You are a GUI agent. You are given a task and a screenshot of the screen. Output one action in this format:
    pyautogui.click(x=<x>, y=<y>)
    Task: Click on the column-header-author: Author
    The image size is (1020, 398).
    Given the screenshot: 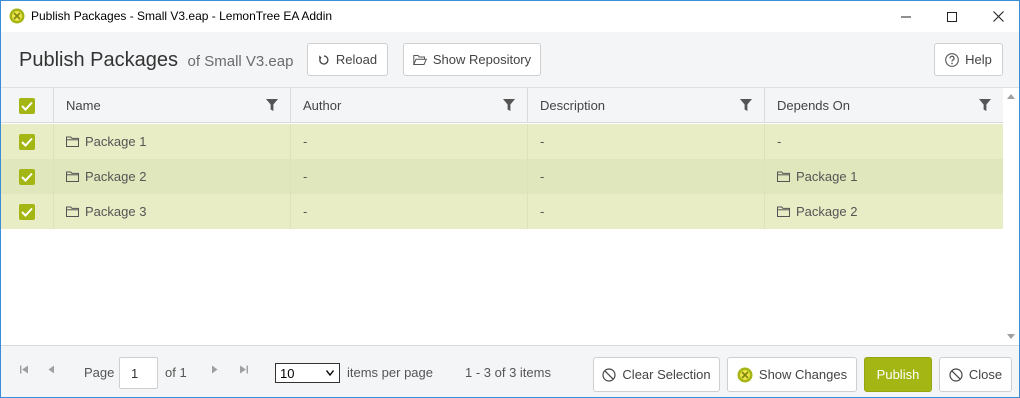 What is the action you would take?
    pyautogui.click(x=409, y=105)
    